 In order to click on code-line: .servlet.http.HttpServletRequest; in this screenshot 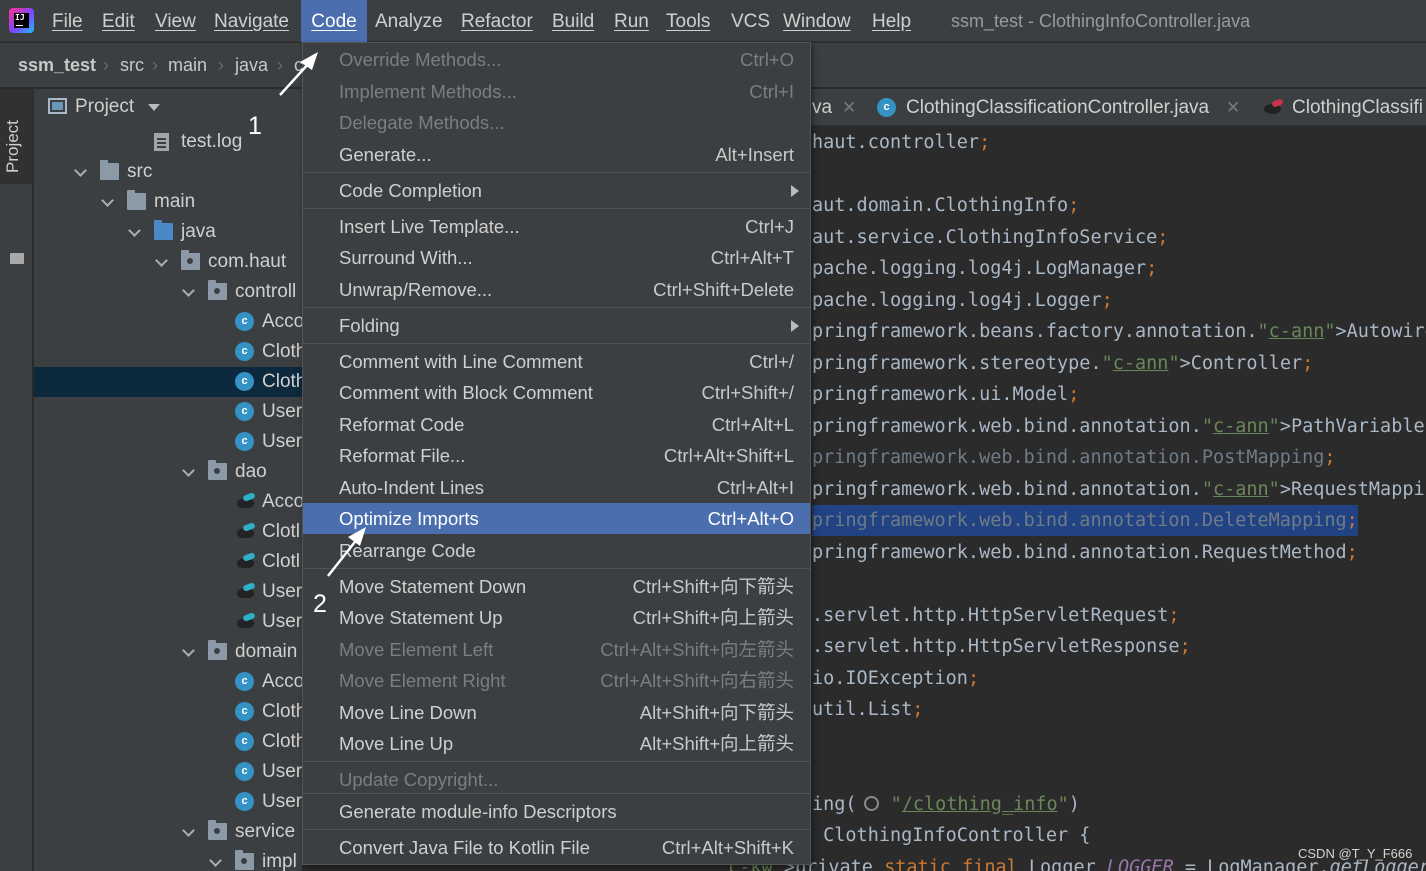, I will do `click(996, 615)`.